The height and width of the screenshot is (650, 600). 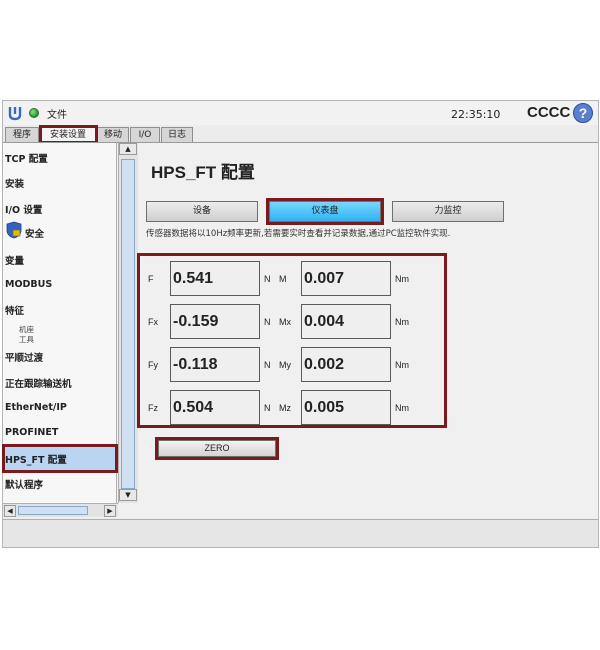 I want to click on tab-io: I/O, so click(x=145, y=134).